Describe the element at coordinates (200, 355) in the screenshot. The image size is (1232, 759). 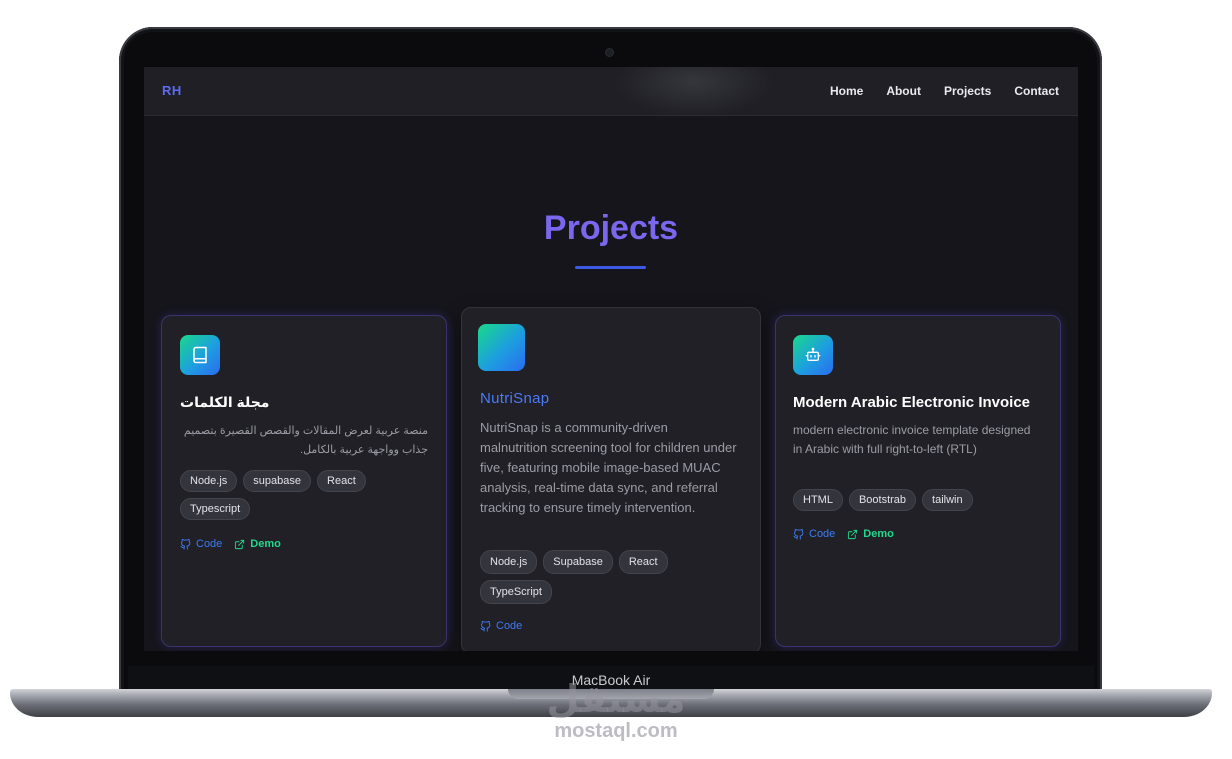
I see `book-icon` at that location.